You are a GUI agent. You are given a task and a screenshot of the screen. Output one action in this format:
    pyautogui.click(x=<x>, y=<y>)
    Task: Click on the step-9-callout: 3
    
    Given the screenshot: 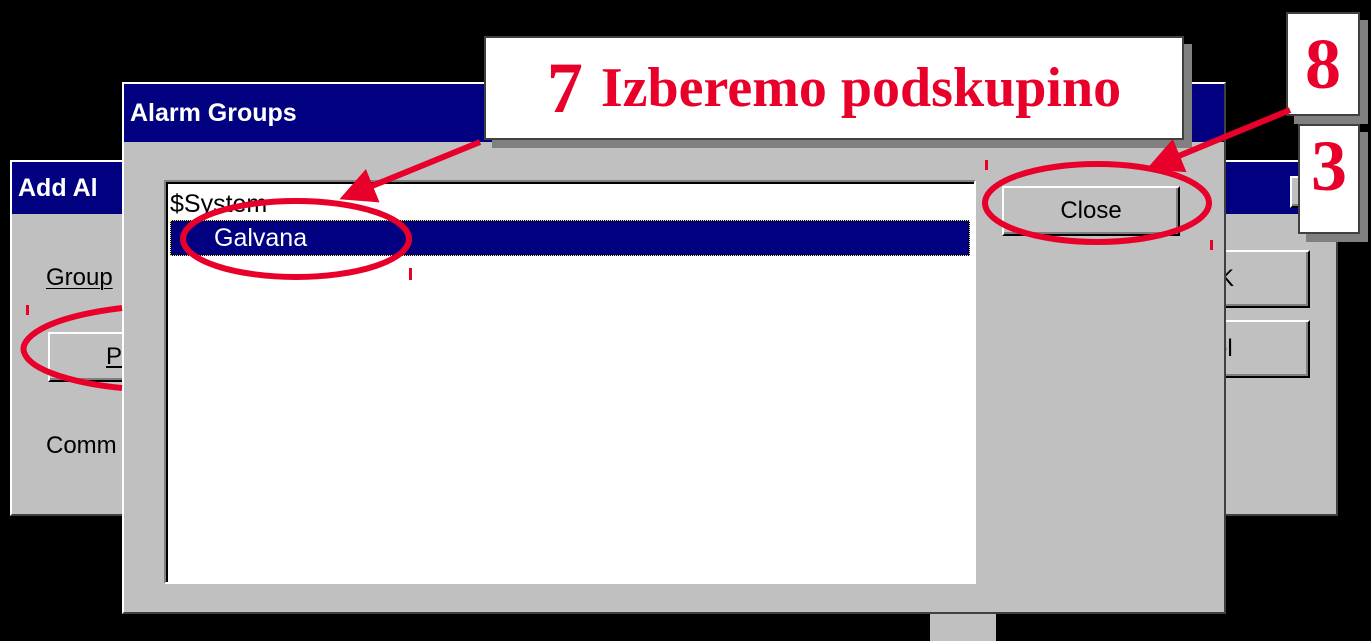 What is the action you would take?
    pyautogui.click(x=1329, y=179)
    